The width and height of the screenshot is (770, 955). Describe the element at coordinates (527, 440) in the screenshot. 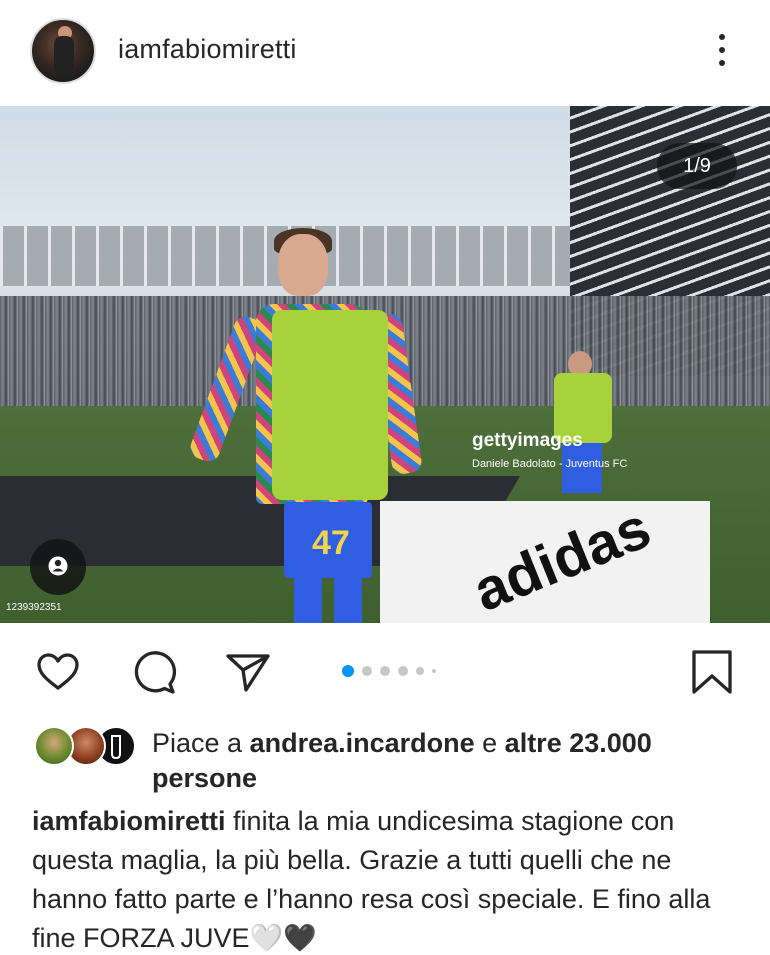

I see `getty-watermark: gettyimages` at that location.